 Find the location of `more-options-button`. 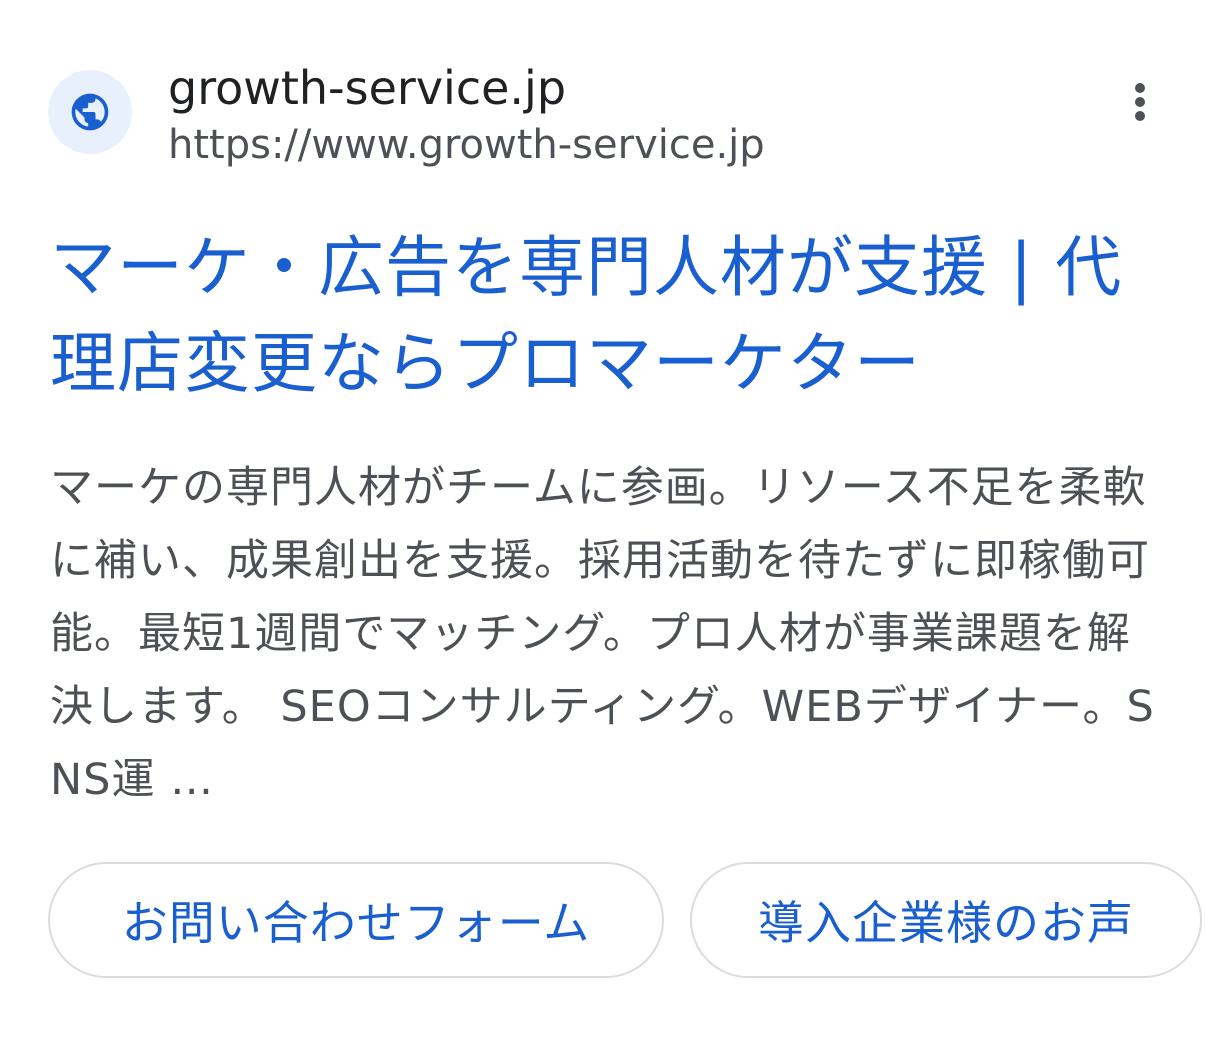

more-options-button is located at coordinates (1140, 102).